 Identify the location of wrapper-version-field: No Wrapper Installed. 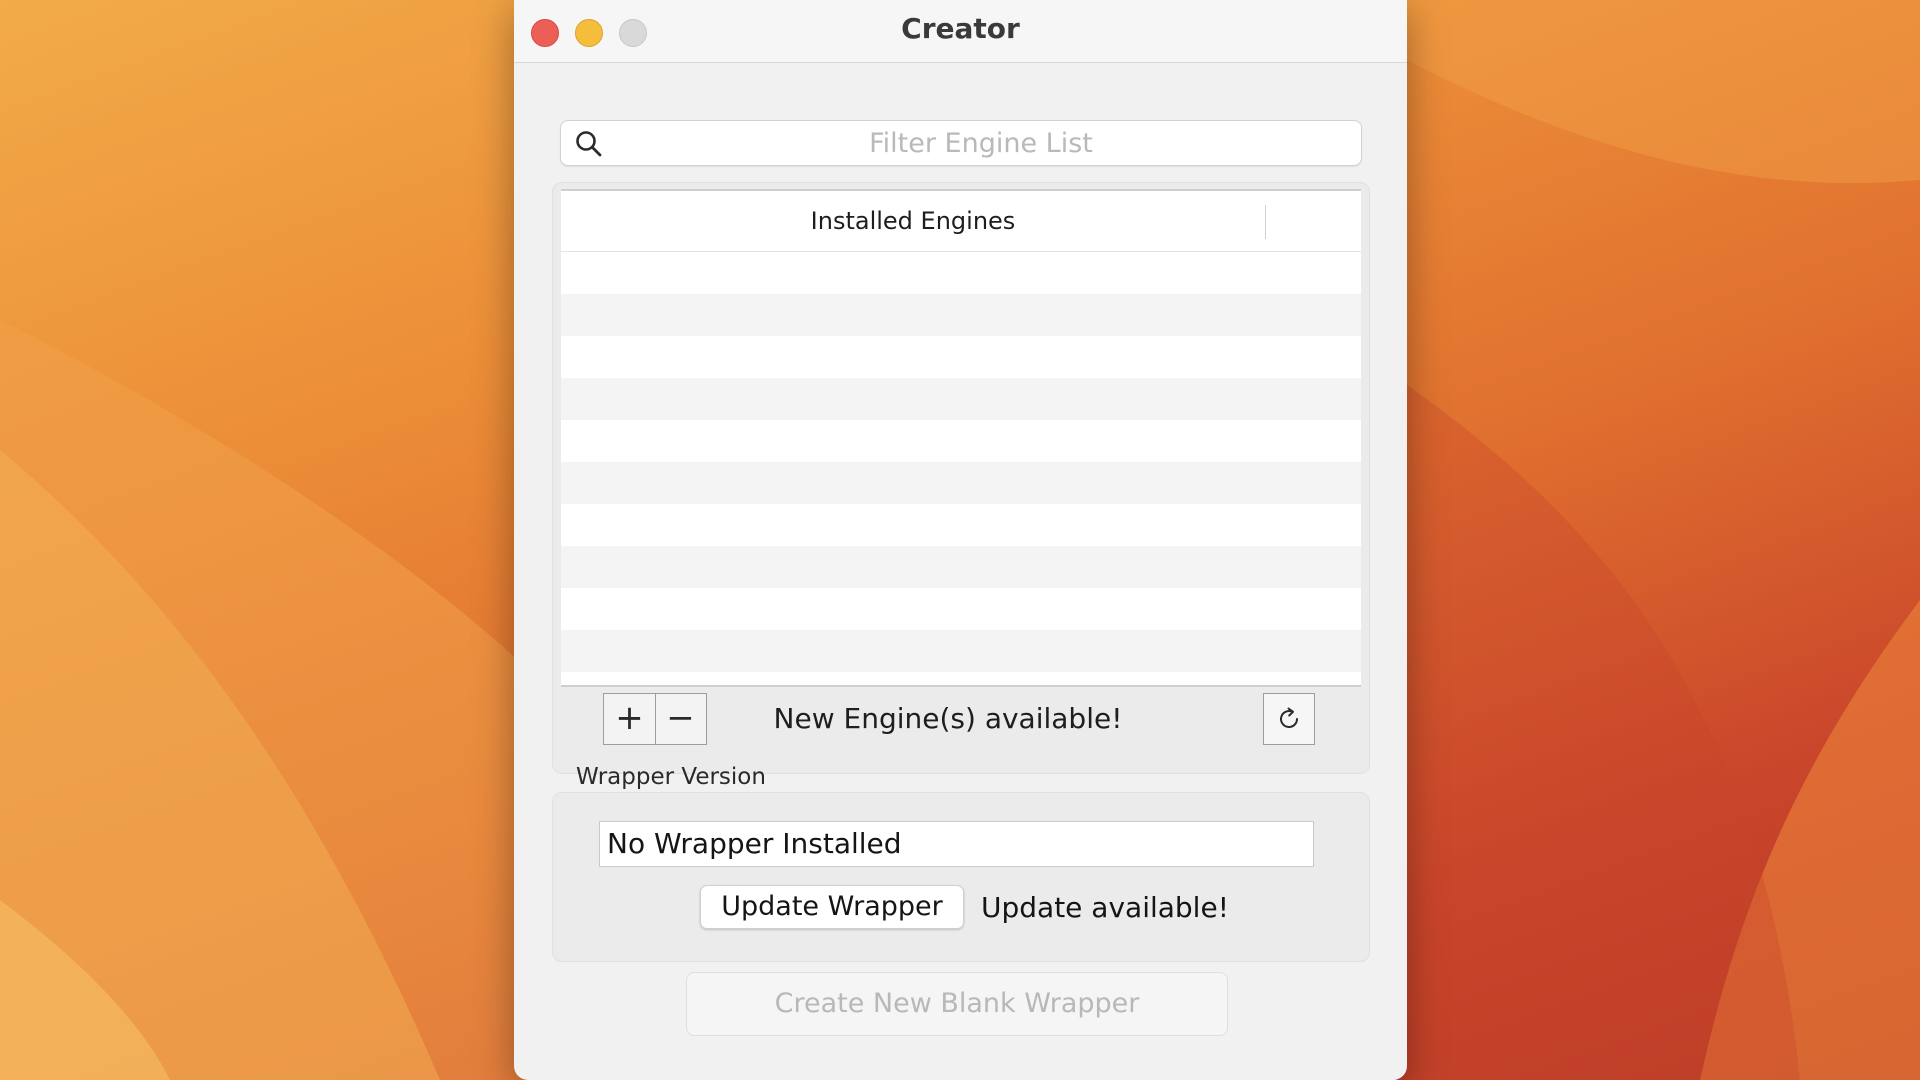
(956, 844).